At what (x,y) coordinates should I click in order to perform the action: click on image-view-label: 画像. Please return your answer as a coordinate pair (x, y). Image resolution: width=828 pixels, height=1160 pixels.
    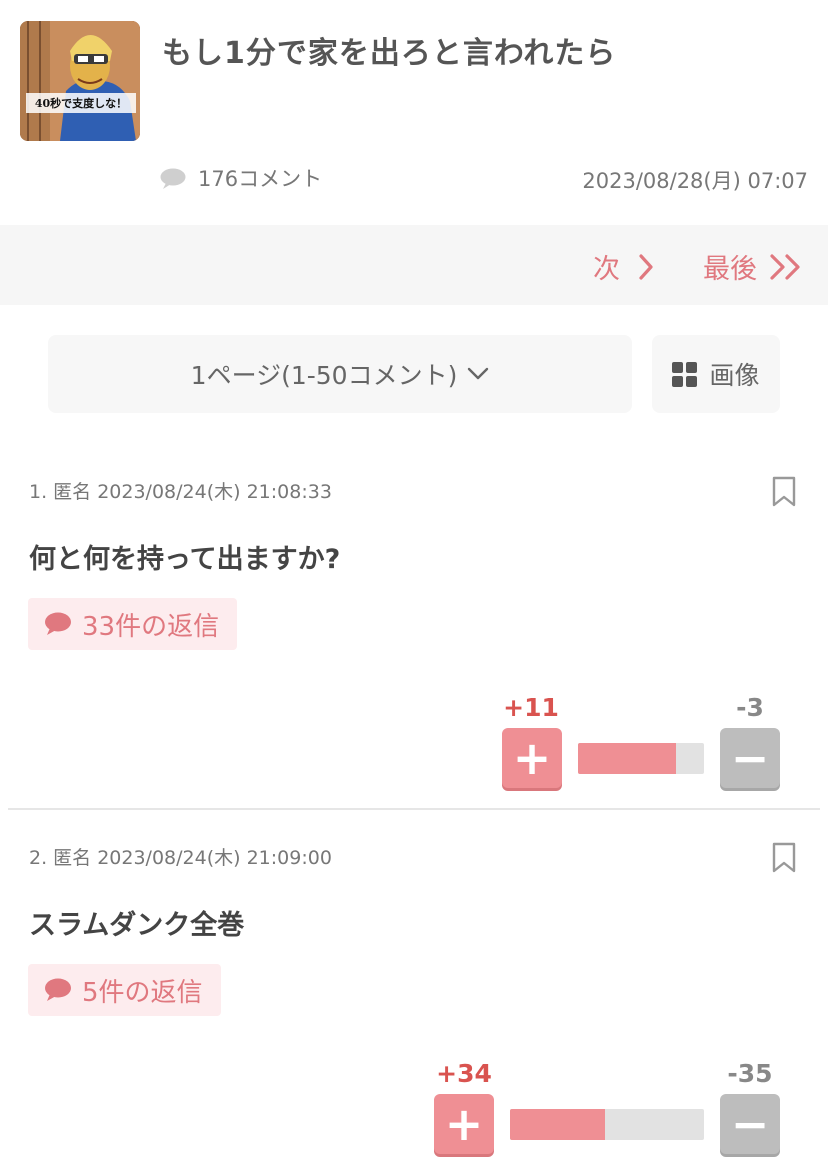
    Looking at the image, I should click on (734, 375).